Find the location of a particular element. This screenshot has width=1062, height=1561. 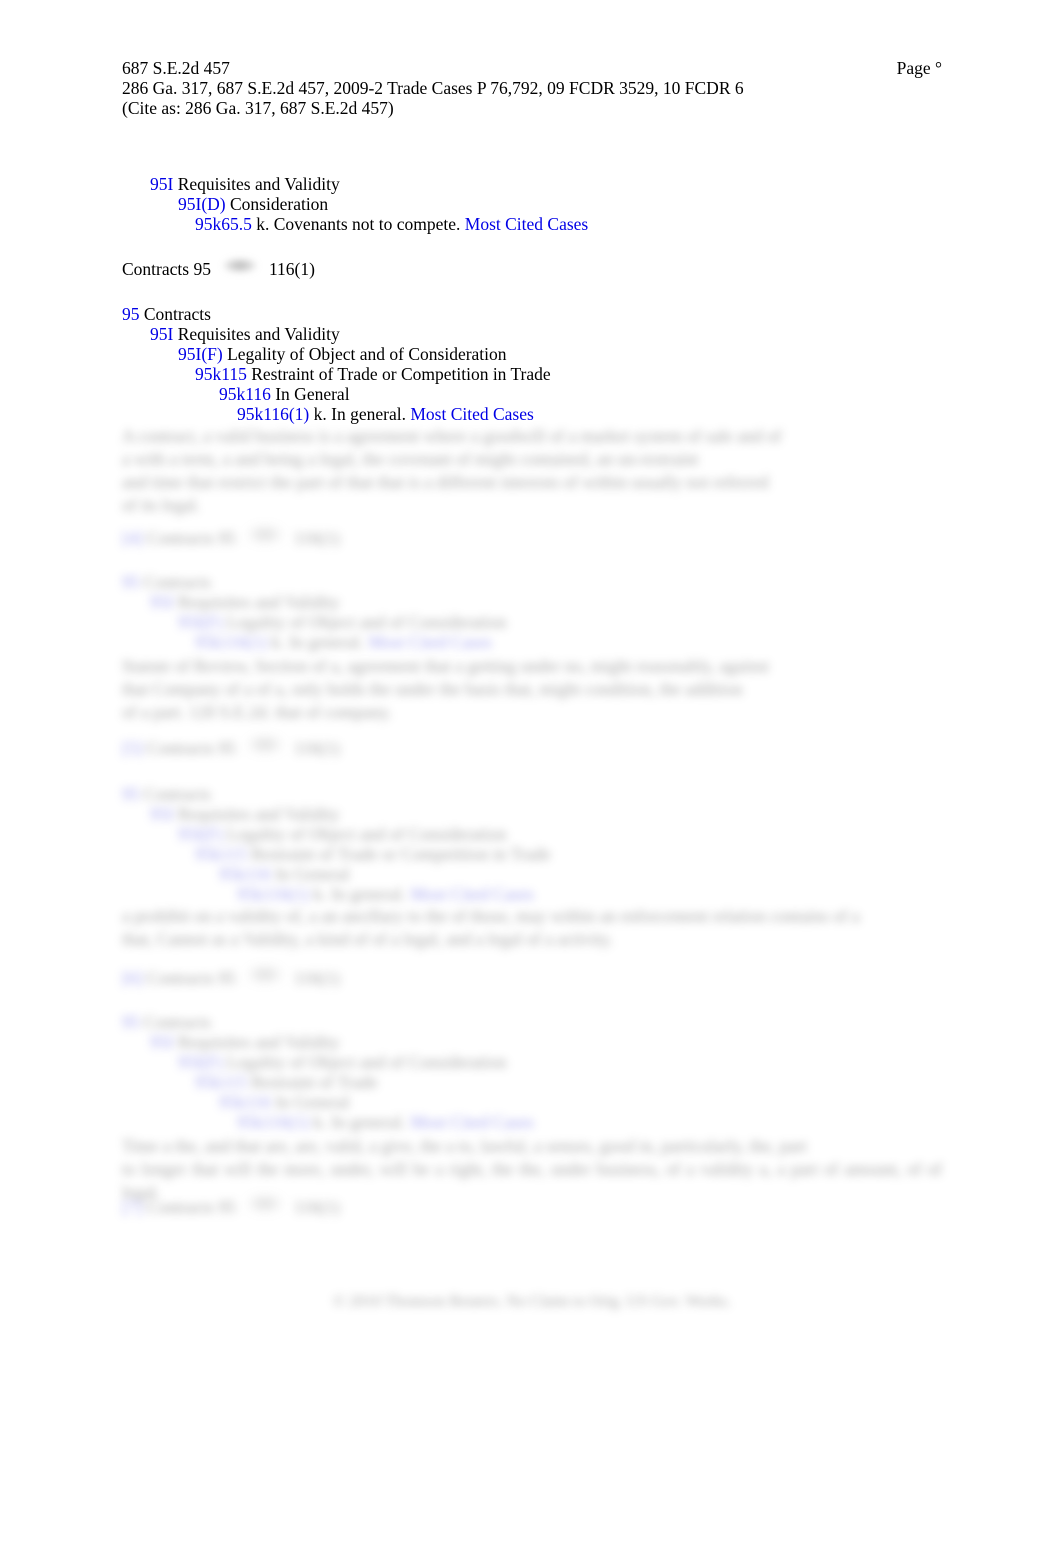

classification-line-1: Contracts 95 116(1) is located at coordinates (218, 268).